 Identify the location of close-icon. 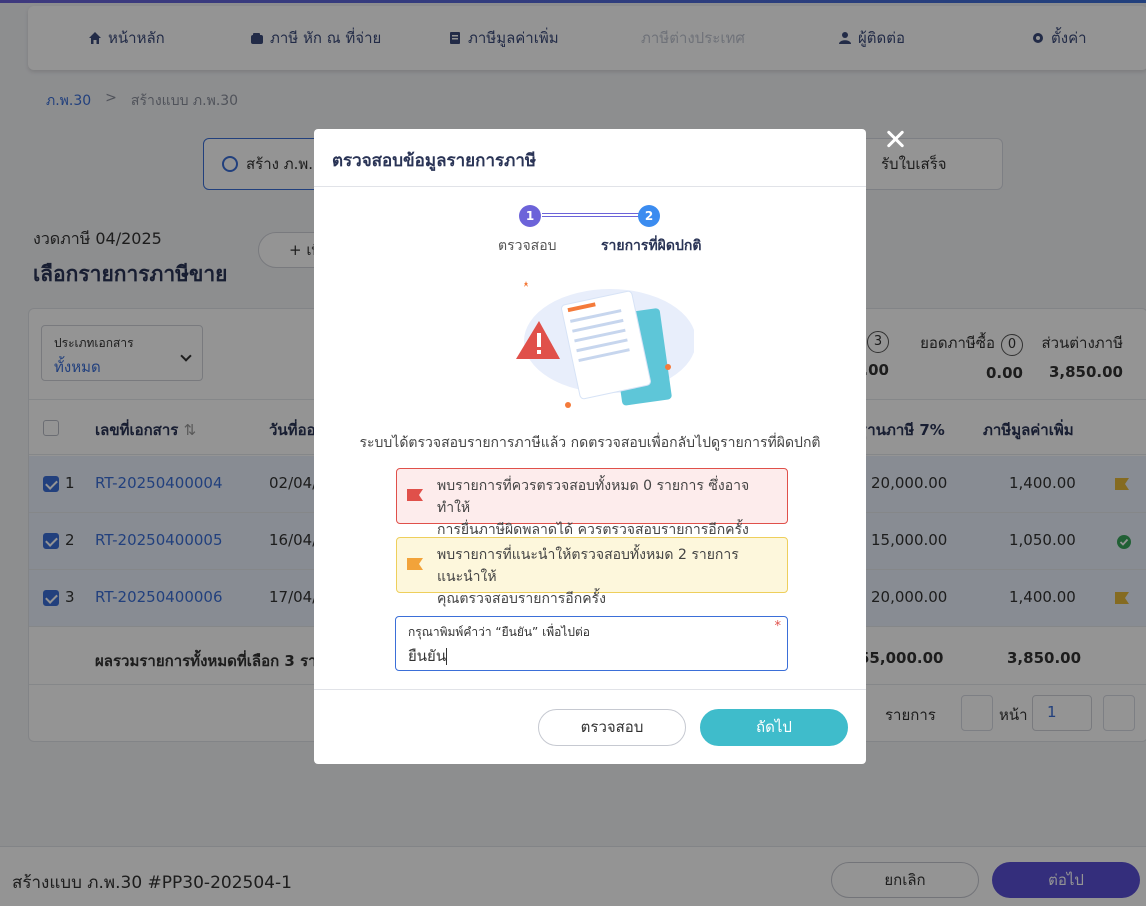
(895, 139).